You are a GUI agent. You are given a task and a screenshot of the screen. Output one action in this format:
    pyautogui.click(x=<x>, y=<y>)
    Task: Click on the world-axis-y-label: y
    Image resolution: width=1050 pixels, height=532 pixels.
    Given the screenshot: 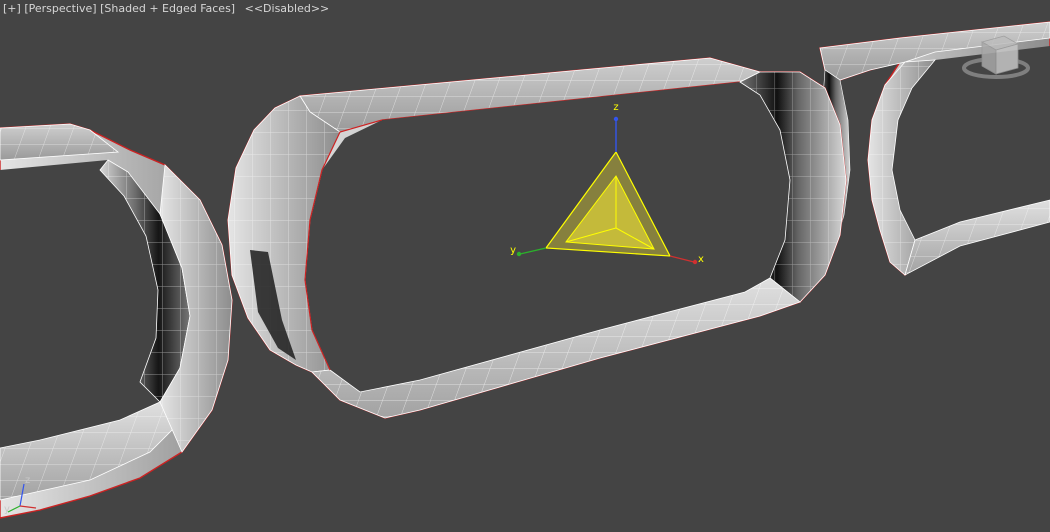 What is the action you would take?
    pyautogui.click(x=7, y=509)
    